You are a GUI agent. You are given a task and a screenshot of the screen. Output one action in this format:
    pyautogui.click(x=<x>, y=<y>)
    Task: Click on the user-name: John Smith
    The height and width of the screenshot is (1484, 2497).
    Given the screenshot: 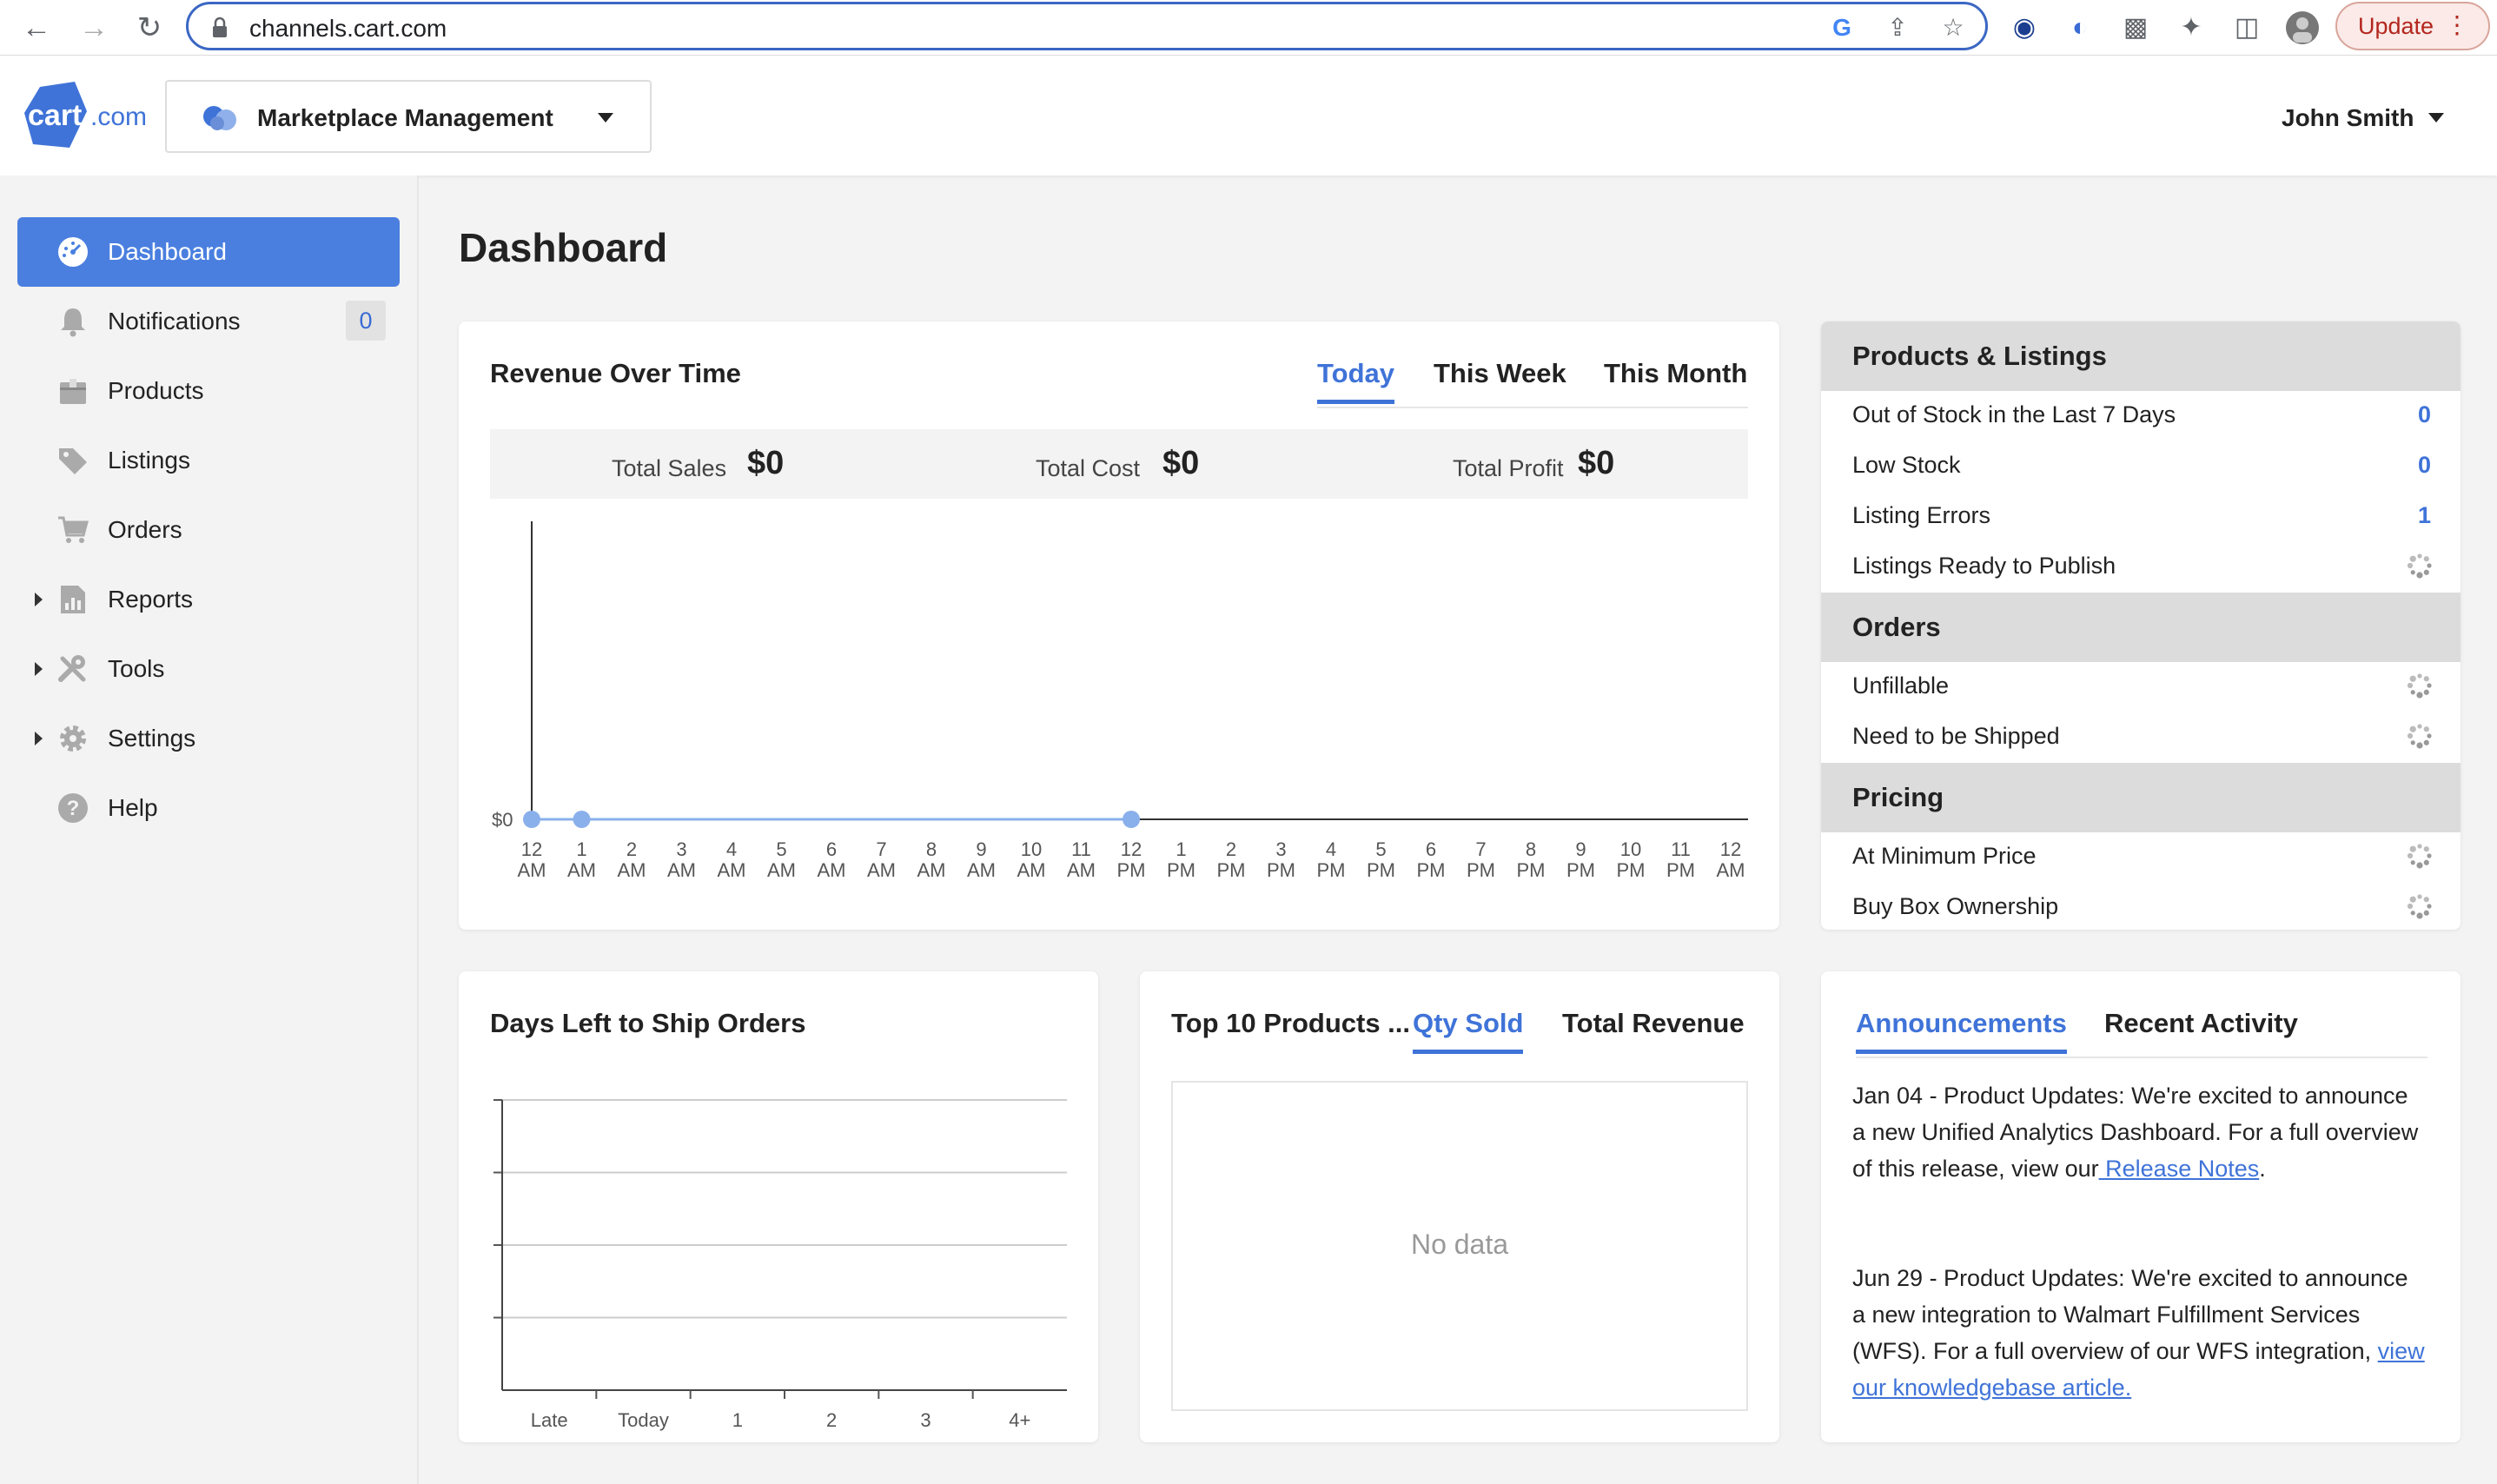 What is the action you would take?
    pyautogui.click(x=2348, y=118)
    